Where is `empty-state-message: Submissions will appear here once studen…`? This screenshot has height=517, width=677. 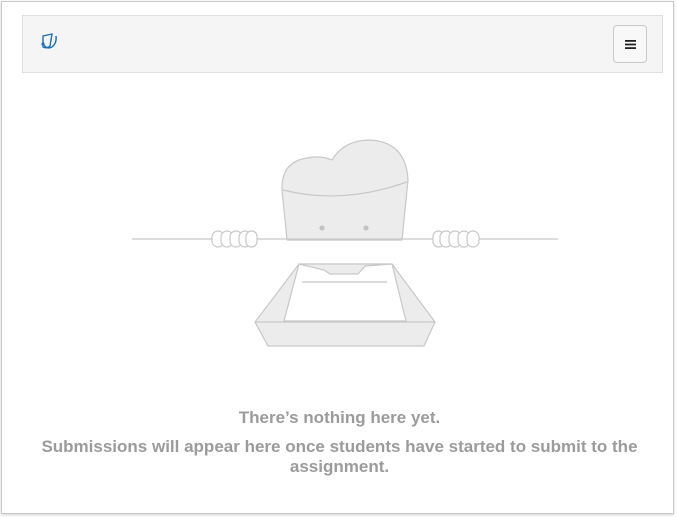 empty-state-message: Submissions will appear here once studen… is located at coordinates (339, 456).